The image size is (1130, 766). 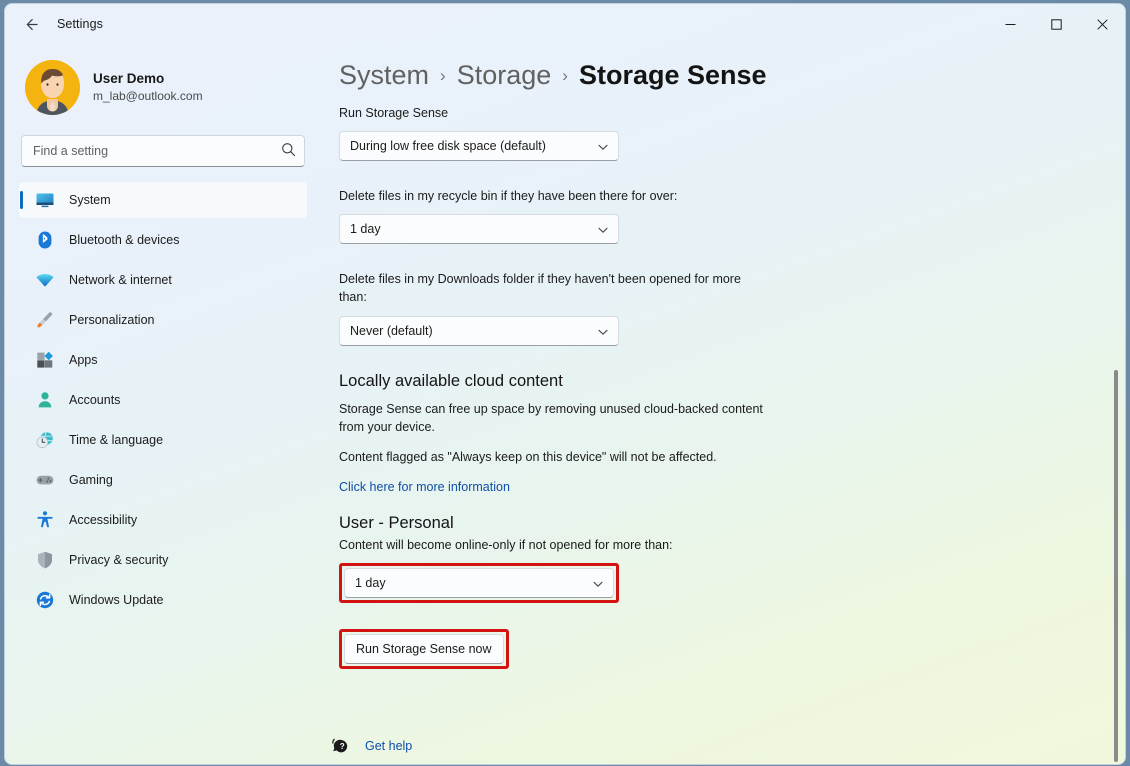 I want to click on clock-globe-icon, so click(x=45, y=440).